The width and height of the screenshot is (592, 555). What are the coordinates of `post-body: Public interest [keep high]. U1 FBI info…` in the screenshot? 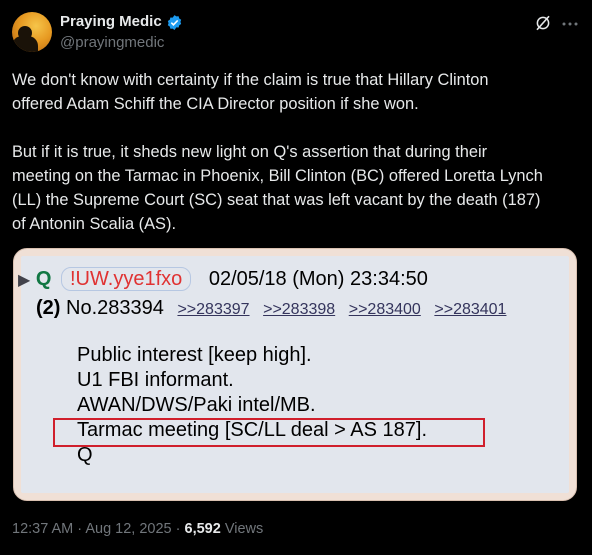 It's located at (252, 405).